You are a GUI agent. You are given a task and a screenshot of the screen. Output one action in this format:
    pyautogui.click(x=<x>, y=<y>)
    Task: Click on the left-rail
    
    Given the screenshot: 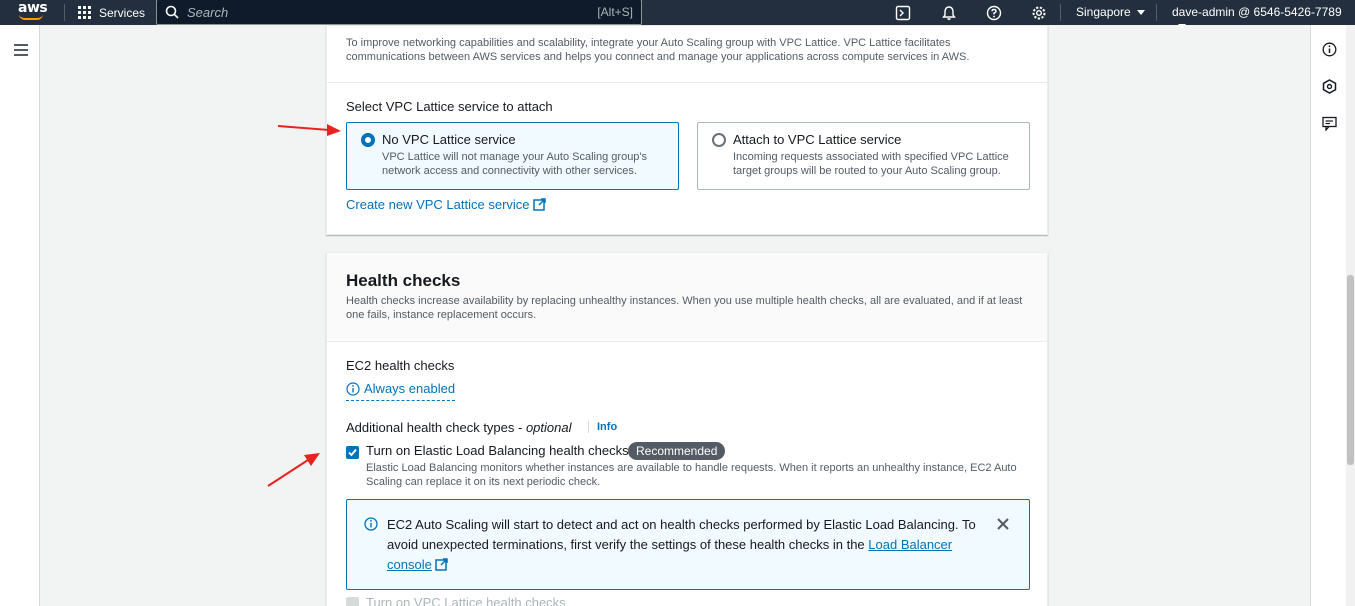 What is the action you would take?
    pyautogui.click(x=20, y=315)
    